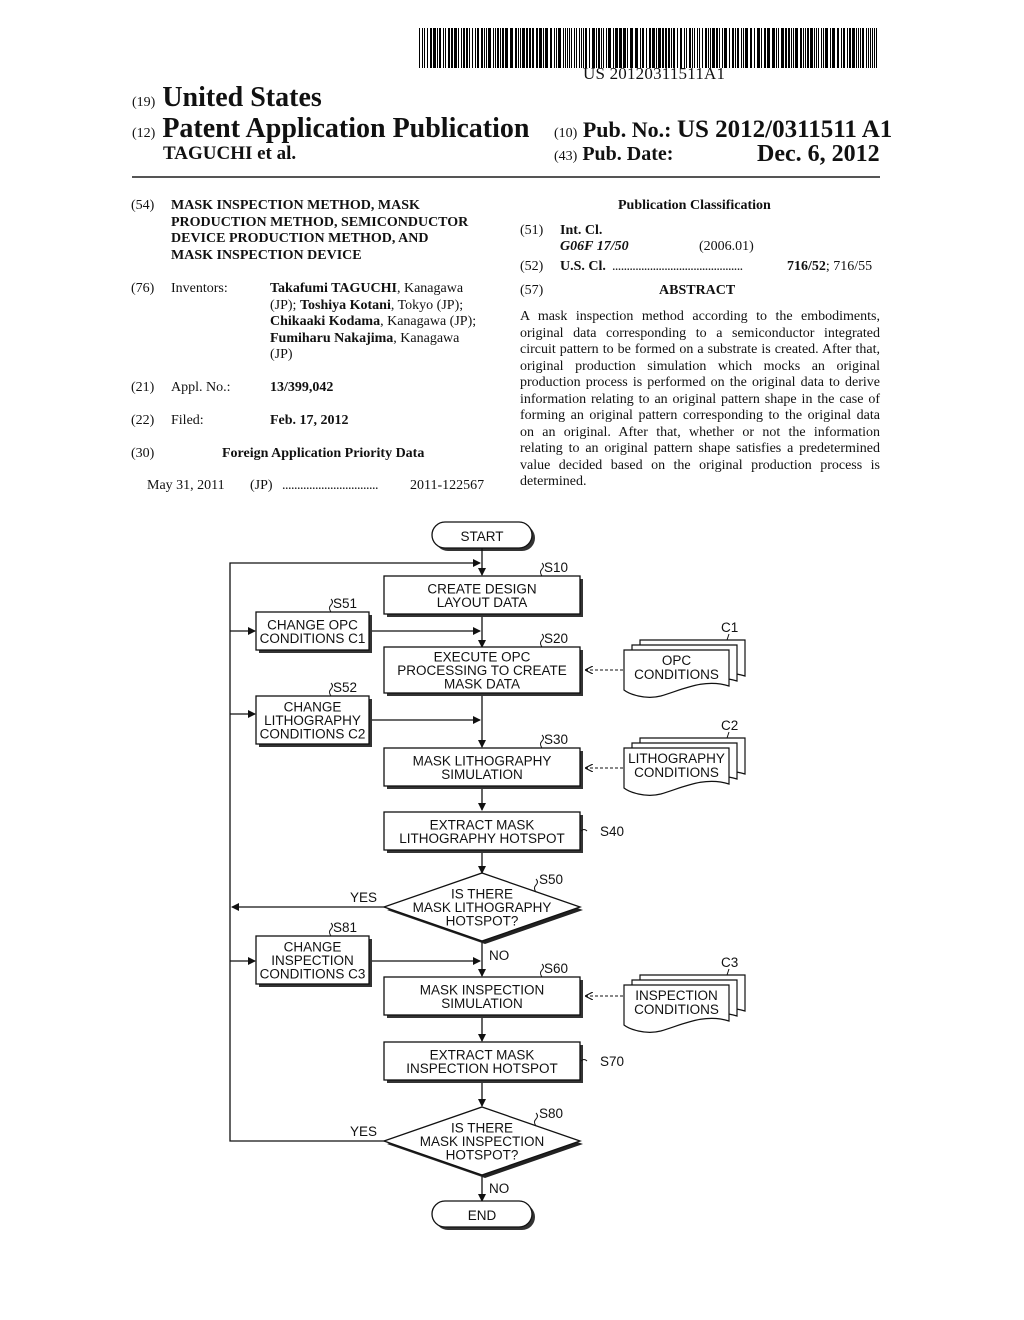  I want to click on step-text: LITHOGRAPHY, so click(676, 758).